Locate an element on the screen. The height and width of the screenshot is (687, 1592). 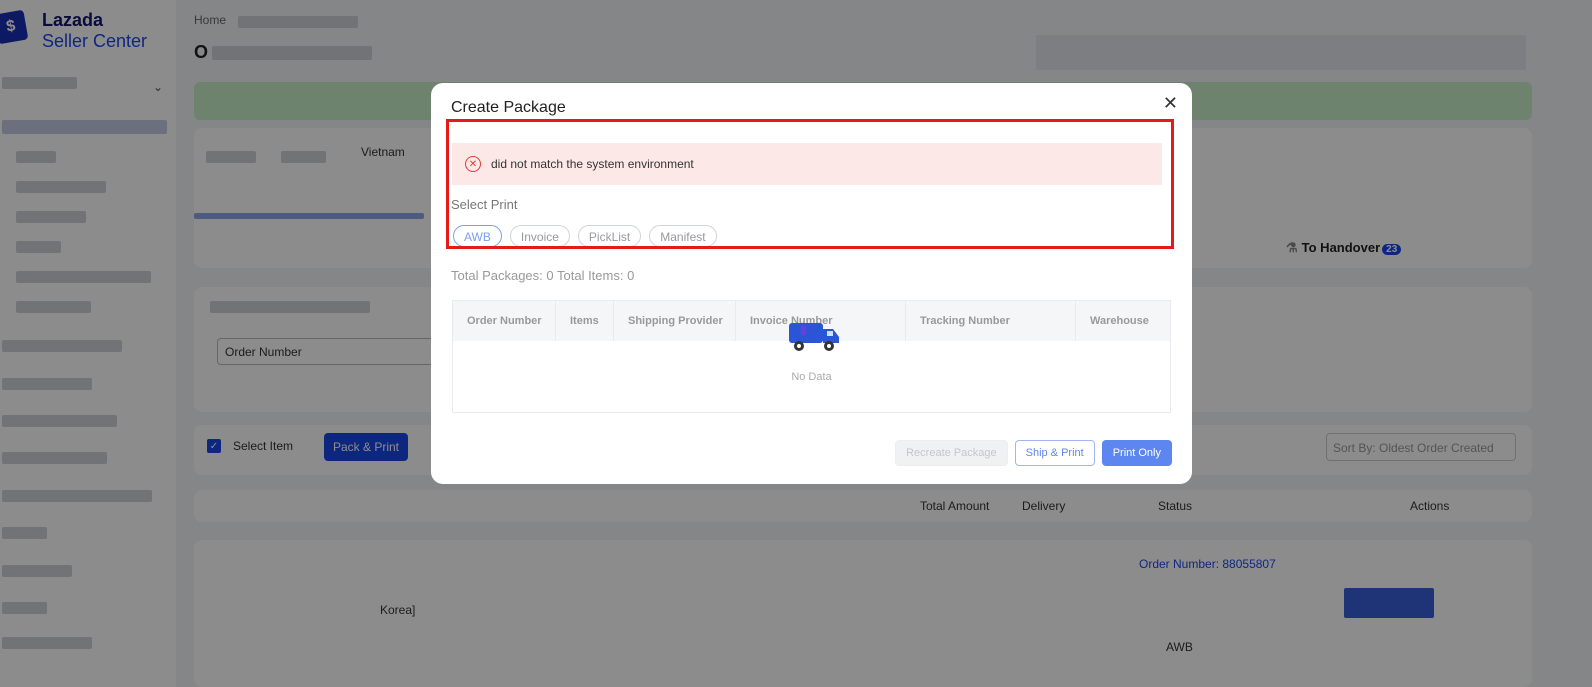
empty-state: No Data is located at coordinates (811, 377).